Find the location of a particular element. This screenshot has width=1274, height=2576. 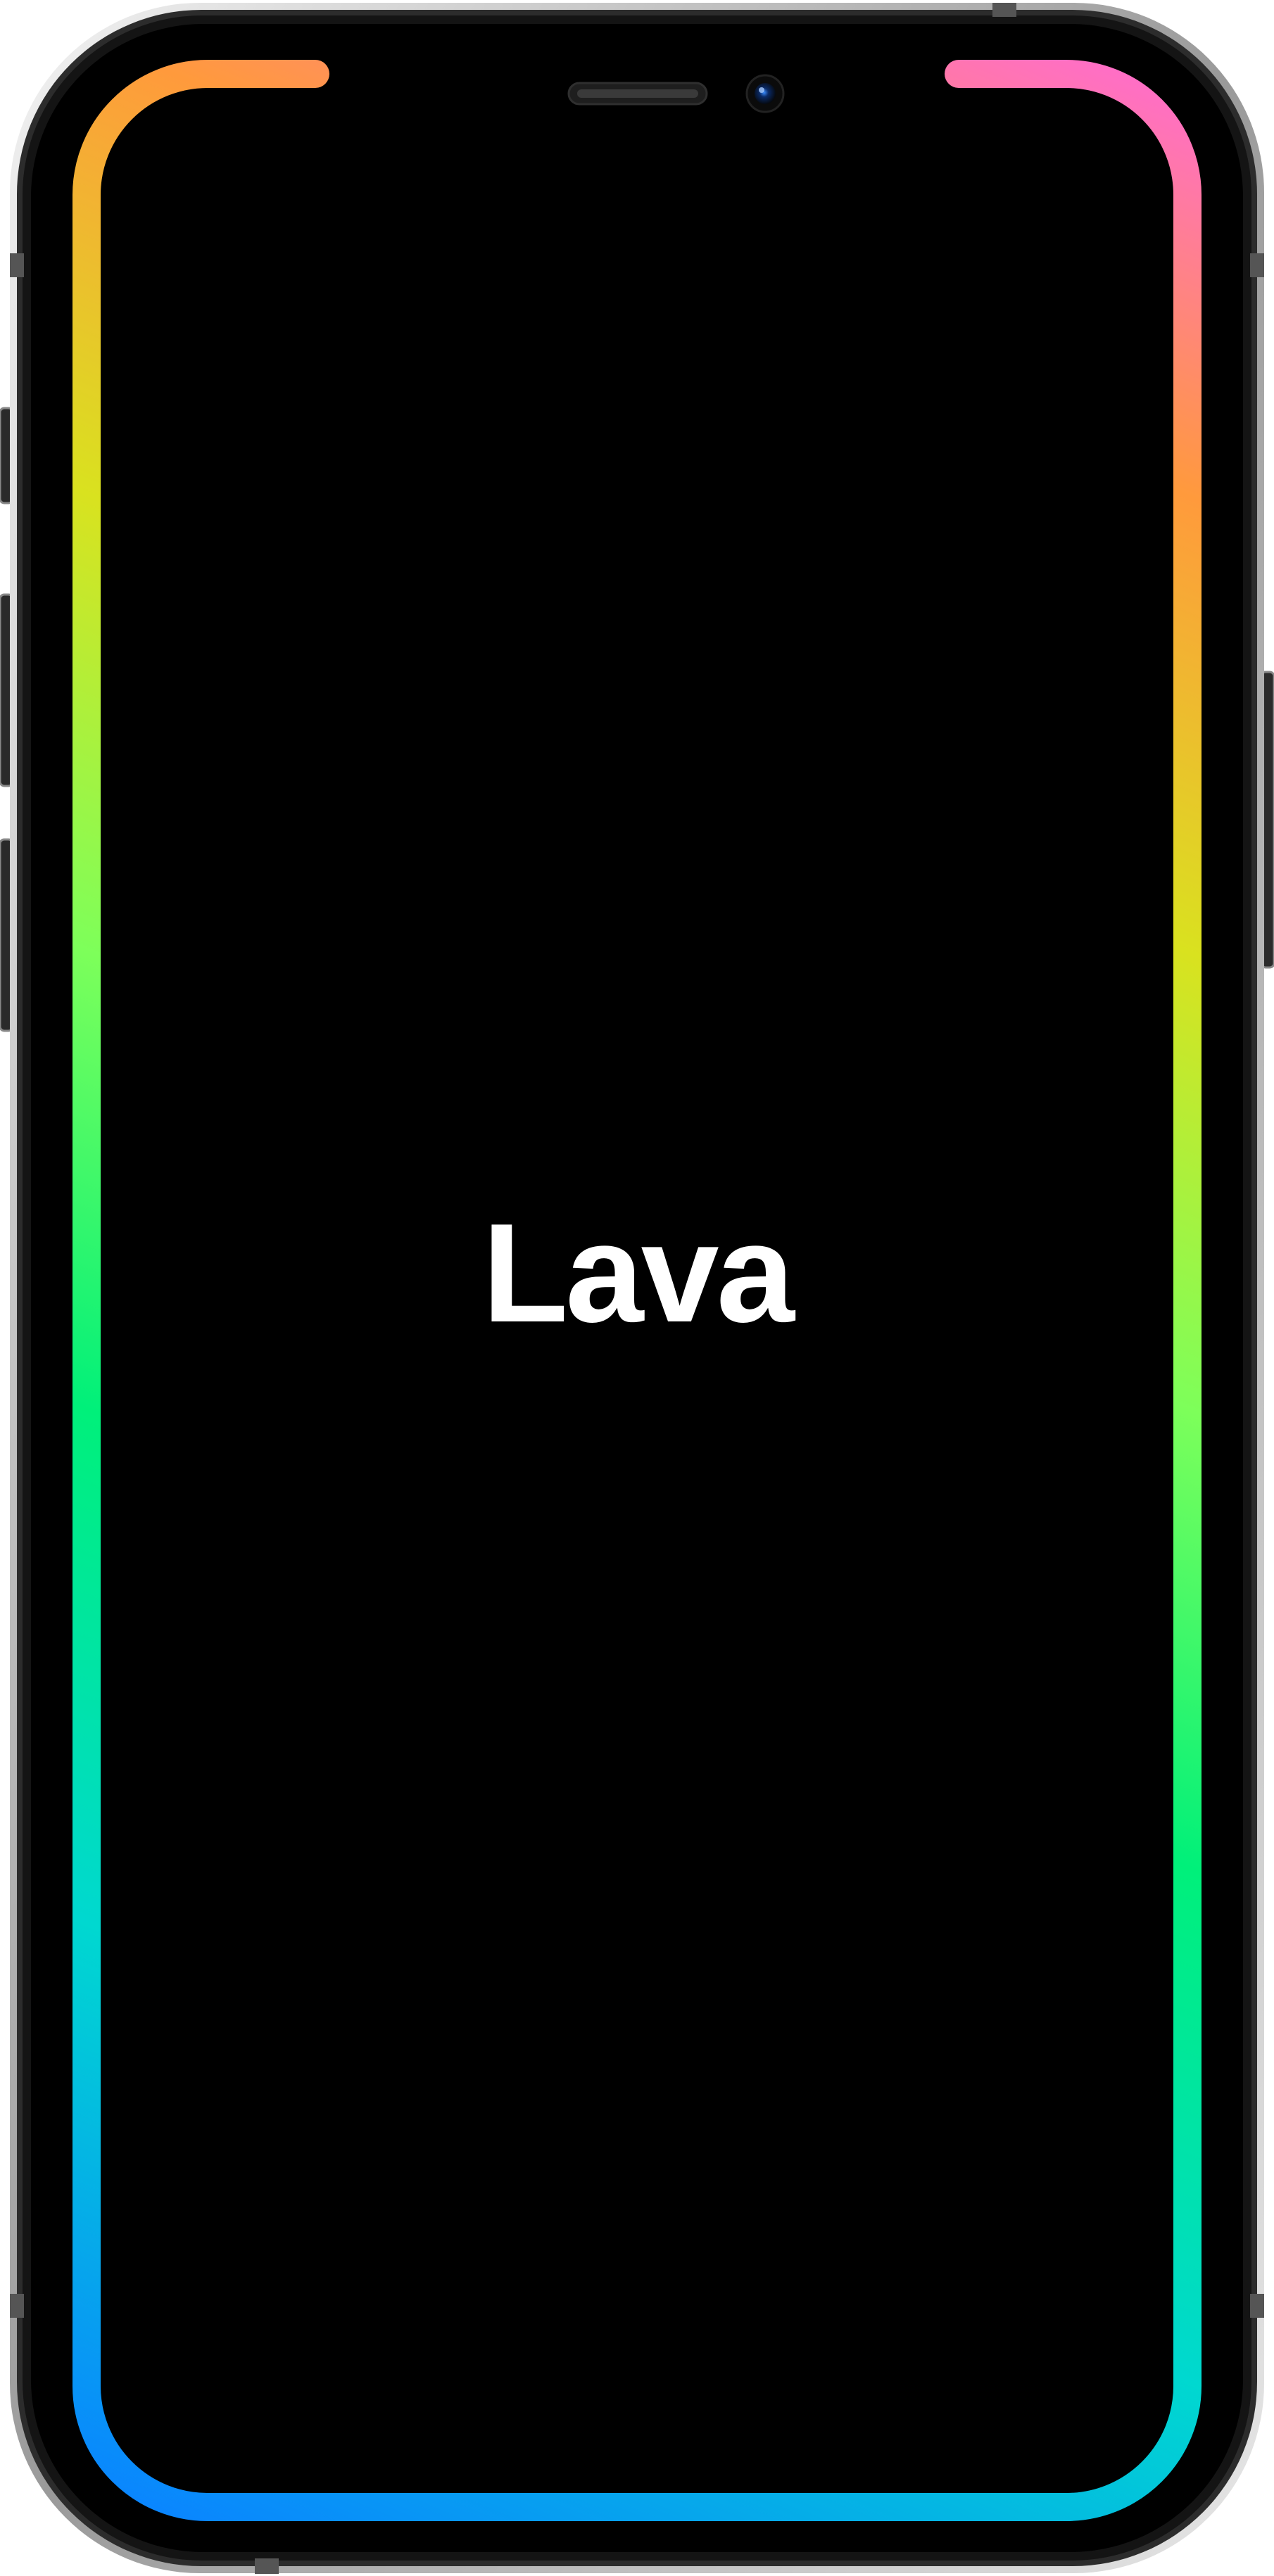

app-title: Lava is located at coordinates (639, 1273).